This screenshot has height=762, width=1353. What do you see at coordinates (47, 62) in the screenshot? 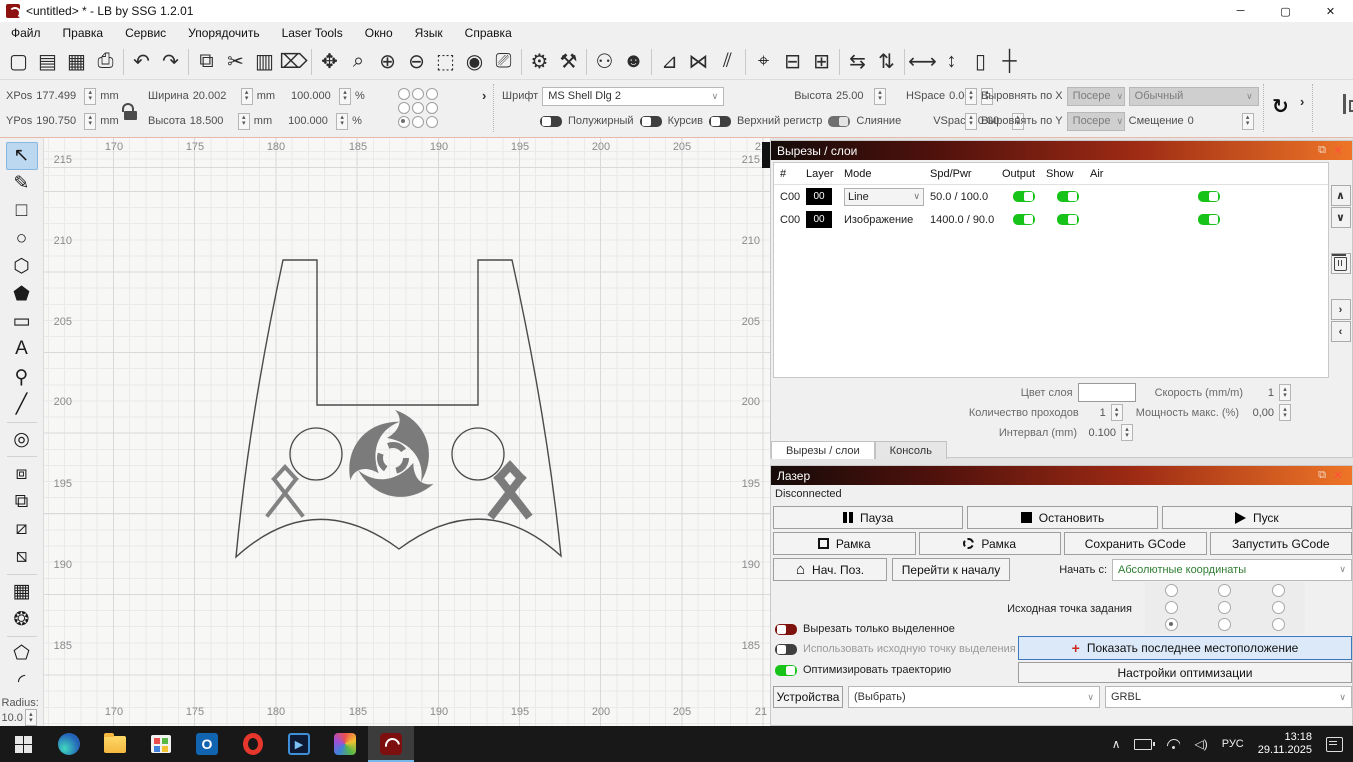
I see `open-file-icon: ▤` at bounding box center [47, 62].